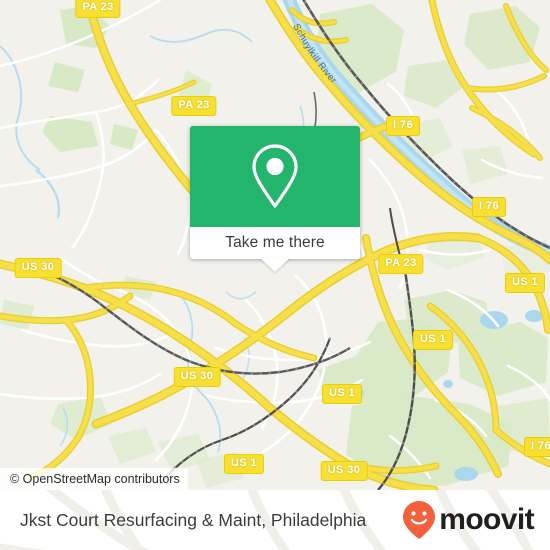 This screenshot has height=550, width=550. I want to click on moovit-brand: moovit, so click(468, 520).